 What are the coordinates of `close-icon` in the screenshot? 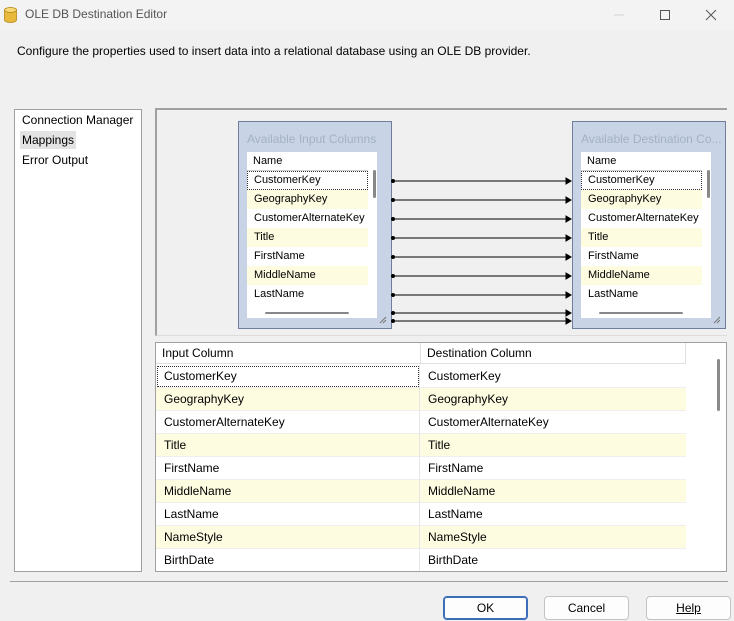 It's located at (711, 15).